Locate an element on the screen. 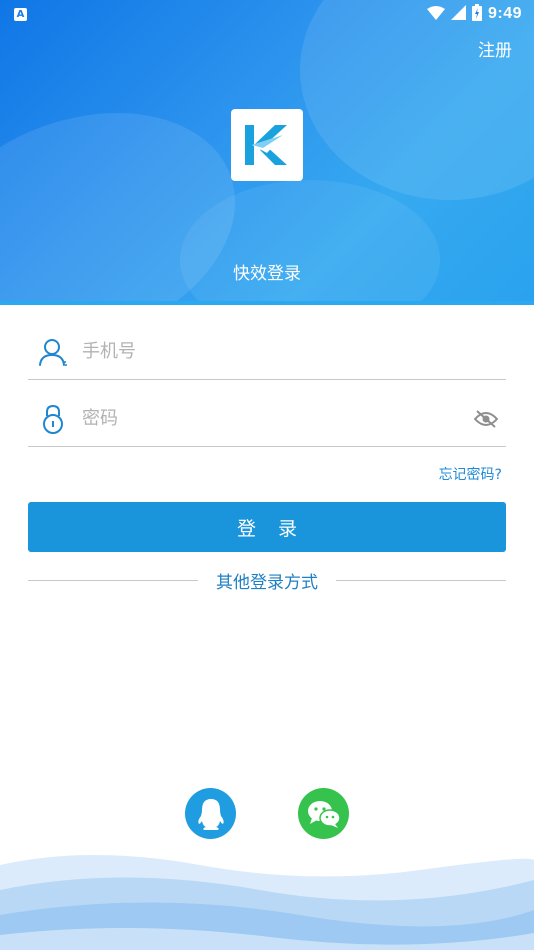 This screenshot has height=950, width=534. app-title: 快效登录 is located at coordinates (267, 274).